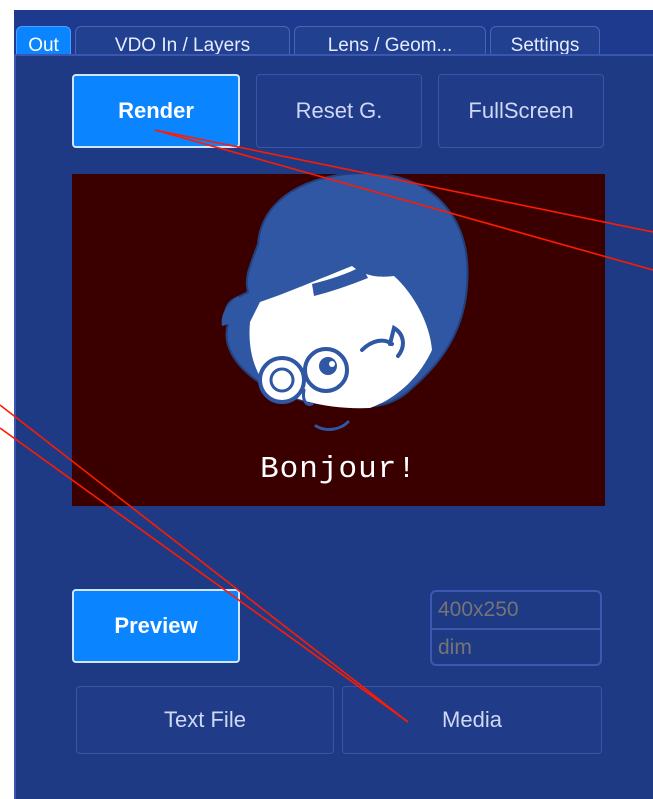 This screenshot has height=799, width=653. Describe the element at coordinates (332, 364) in the screenshot. I see `right-pupil-shine` at that location.